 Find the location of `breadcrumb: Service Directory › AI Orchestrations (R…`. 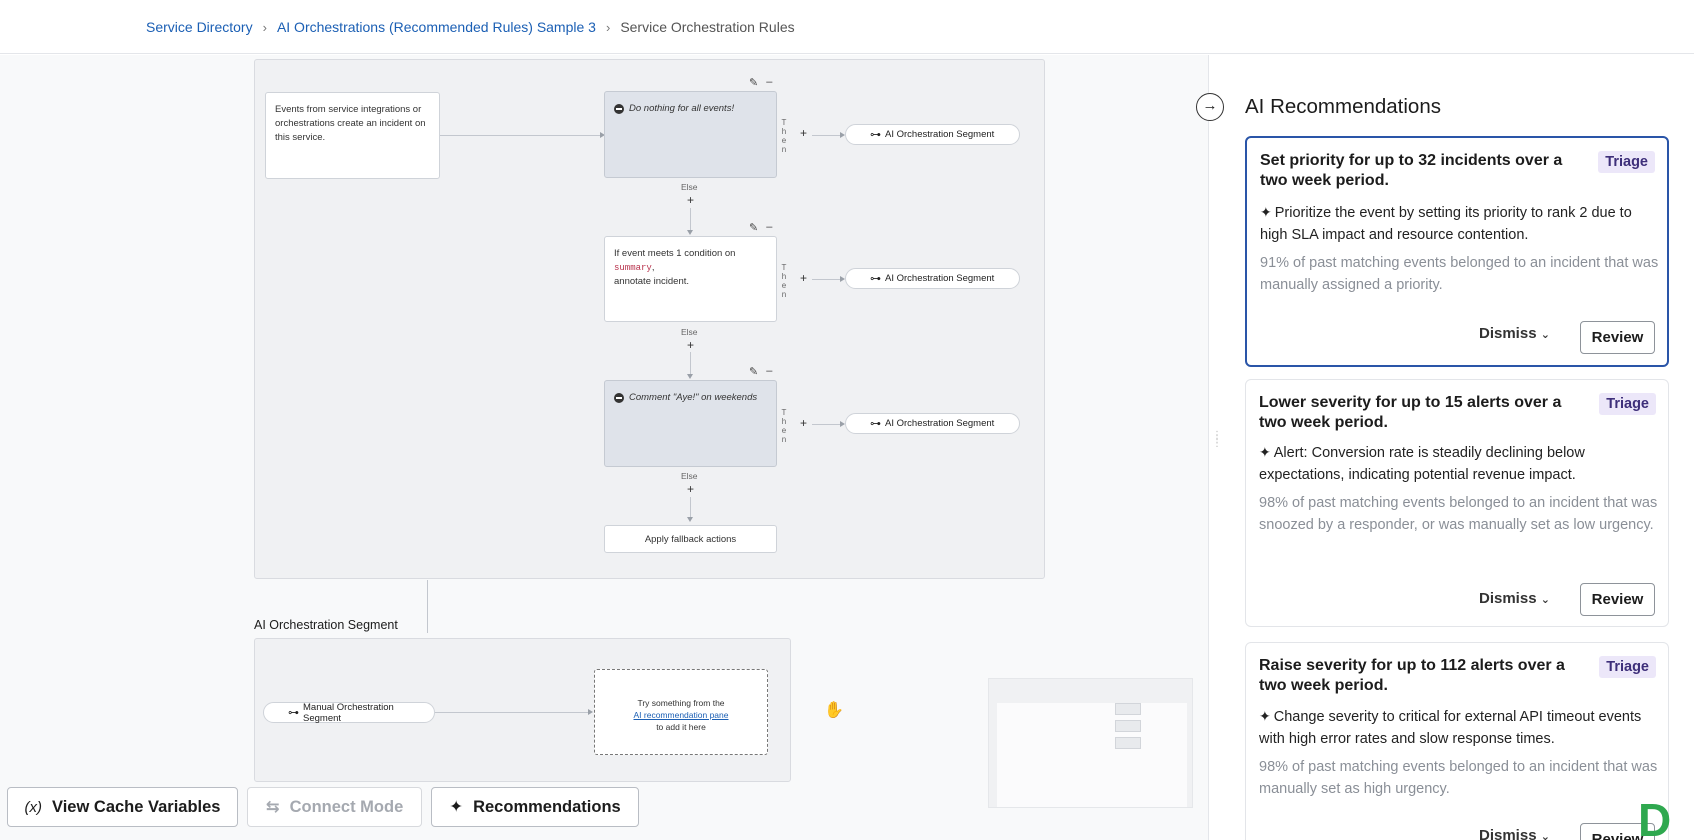

breadcrumb: Service Directory › AI Orchestrations (R… is located at coordinates (470, 27).